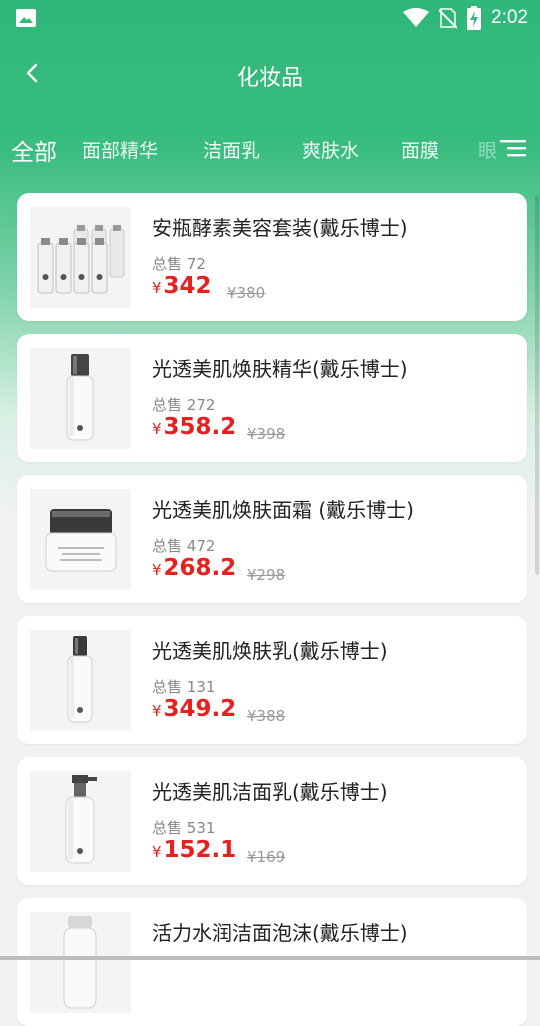  What do you see at coordinates (272, 257) in the screenshot?
I see `product-card: 安瓶酵素美容套装(戴乐博士) 总售 72 ¥342 ¥380` at bounding box center [272, 257].